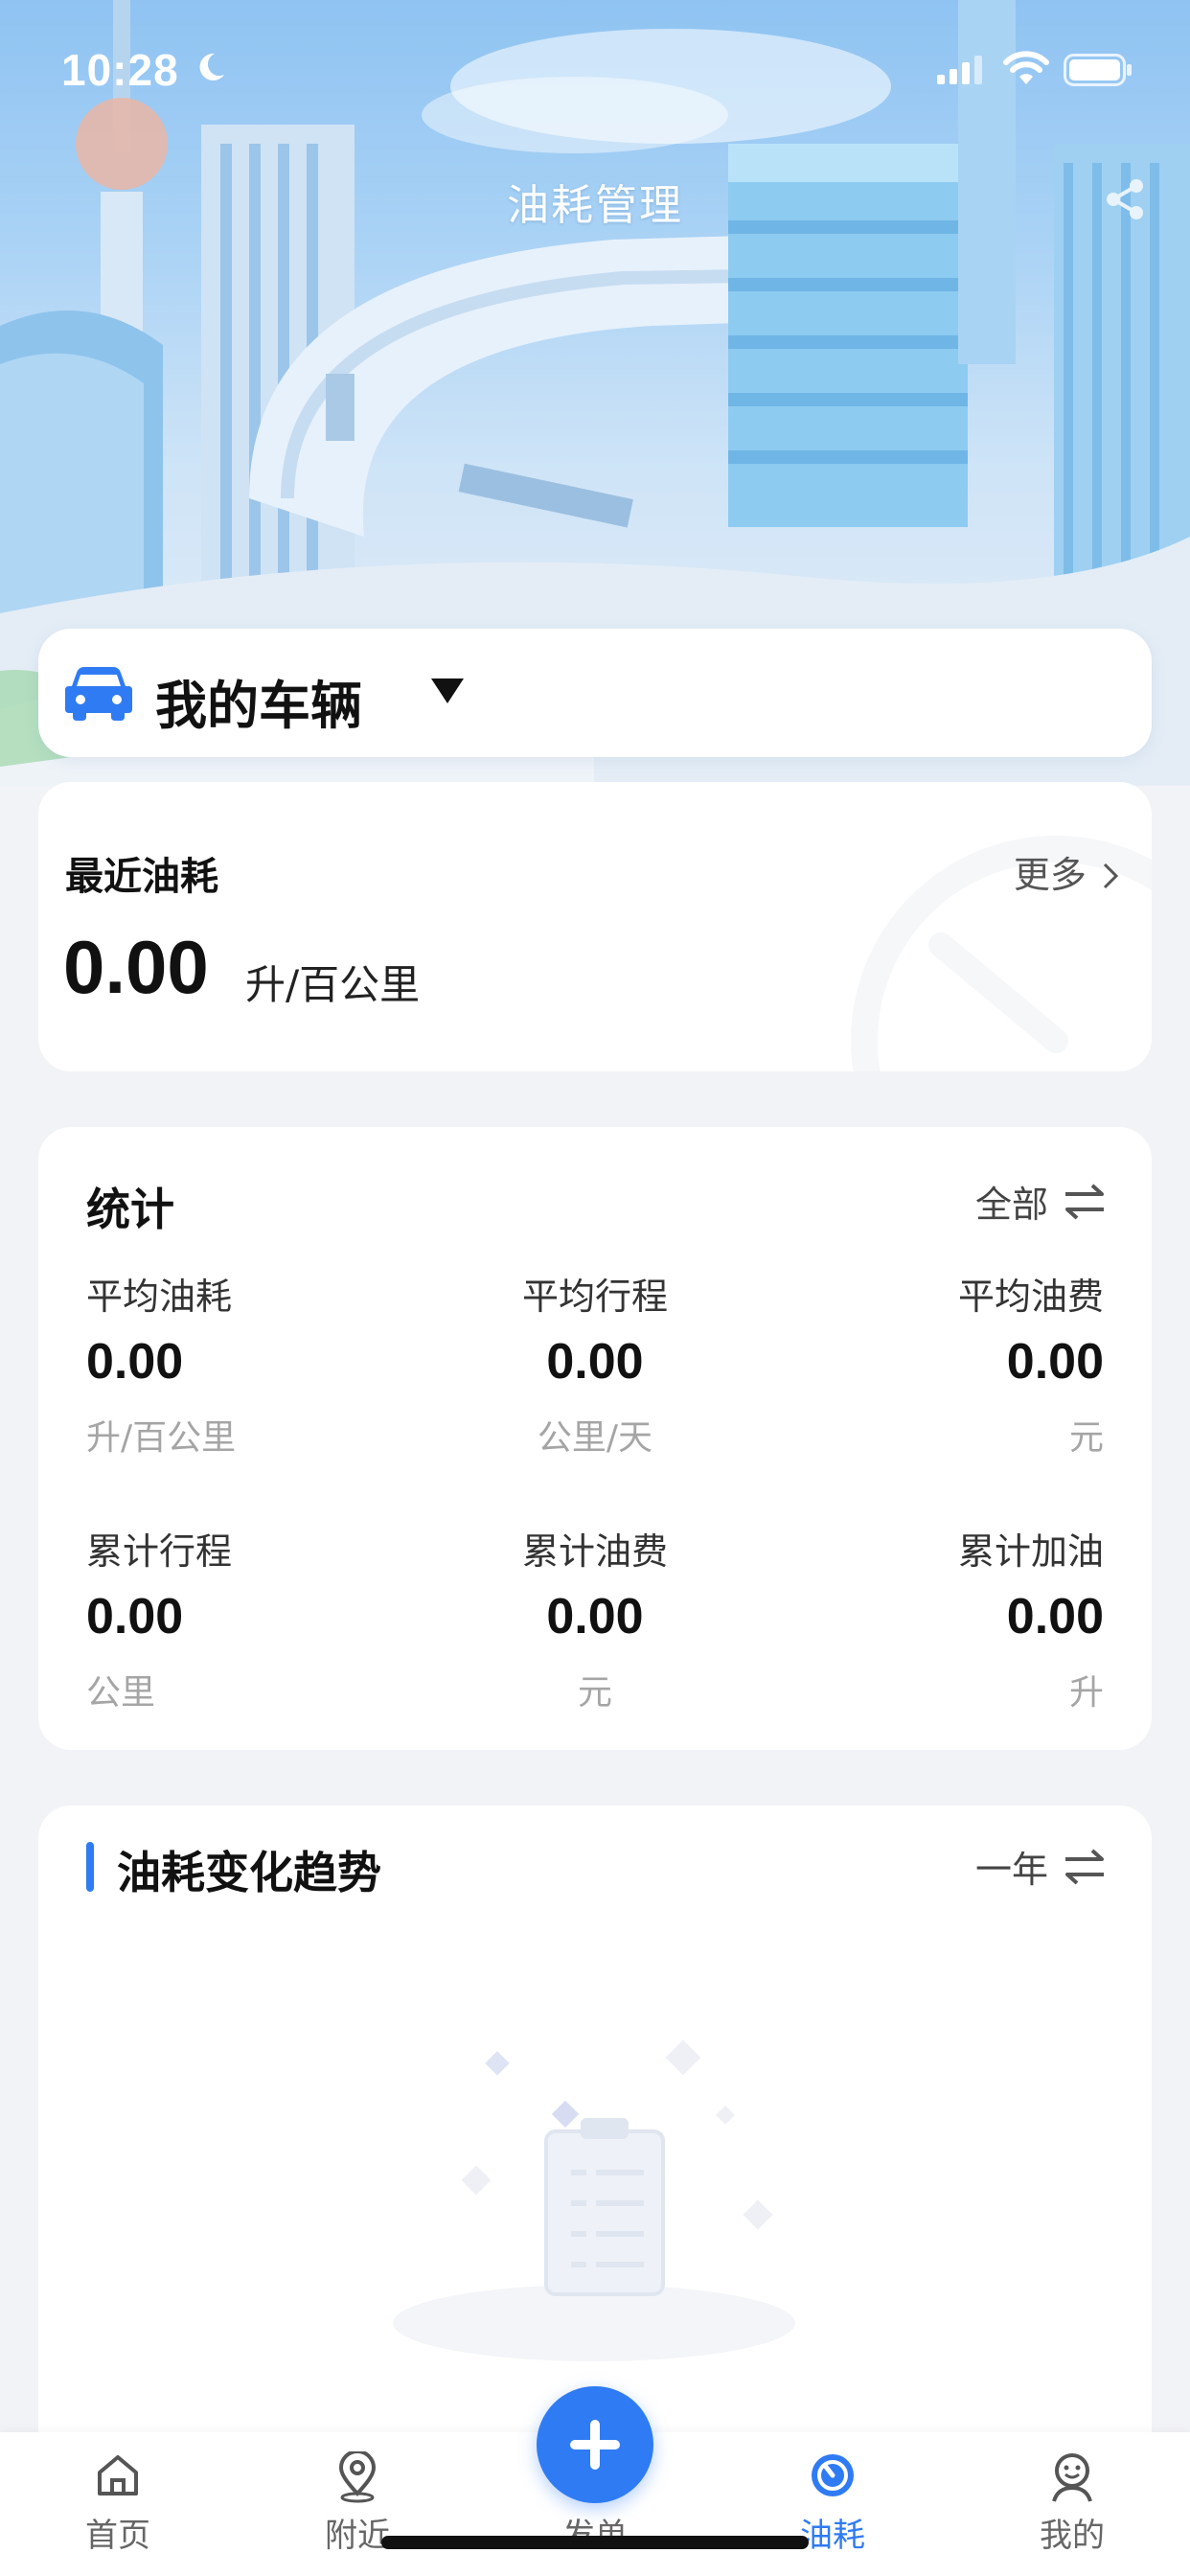 Image resolution: width=1190 pixels, height=2576 pixels. I want to click on trend-range-switch: 一年, so click(1040, 1866).